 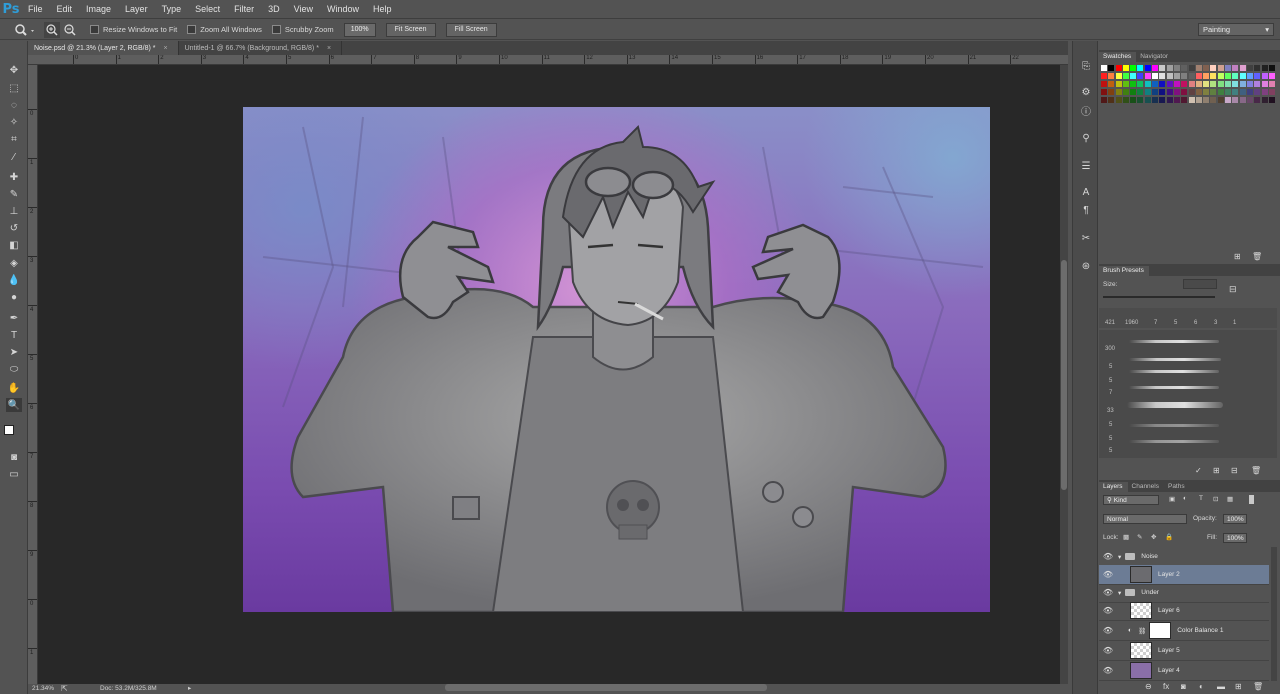 I want to click on menu-type: Type, so click(x=173, y=9).